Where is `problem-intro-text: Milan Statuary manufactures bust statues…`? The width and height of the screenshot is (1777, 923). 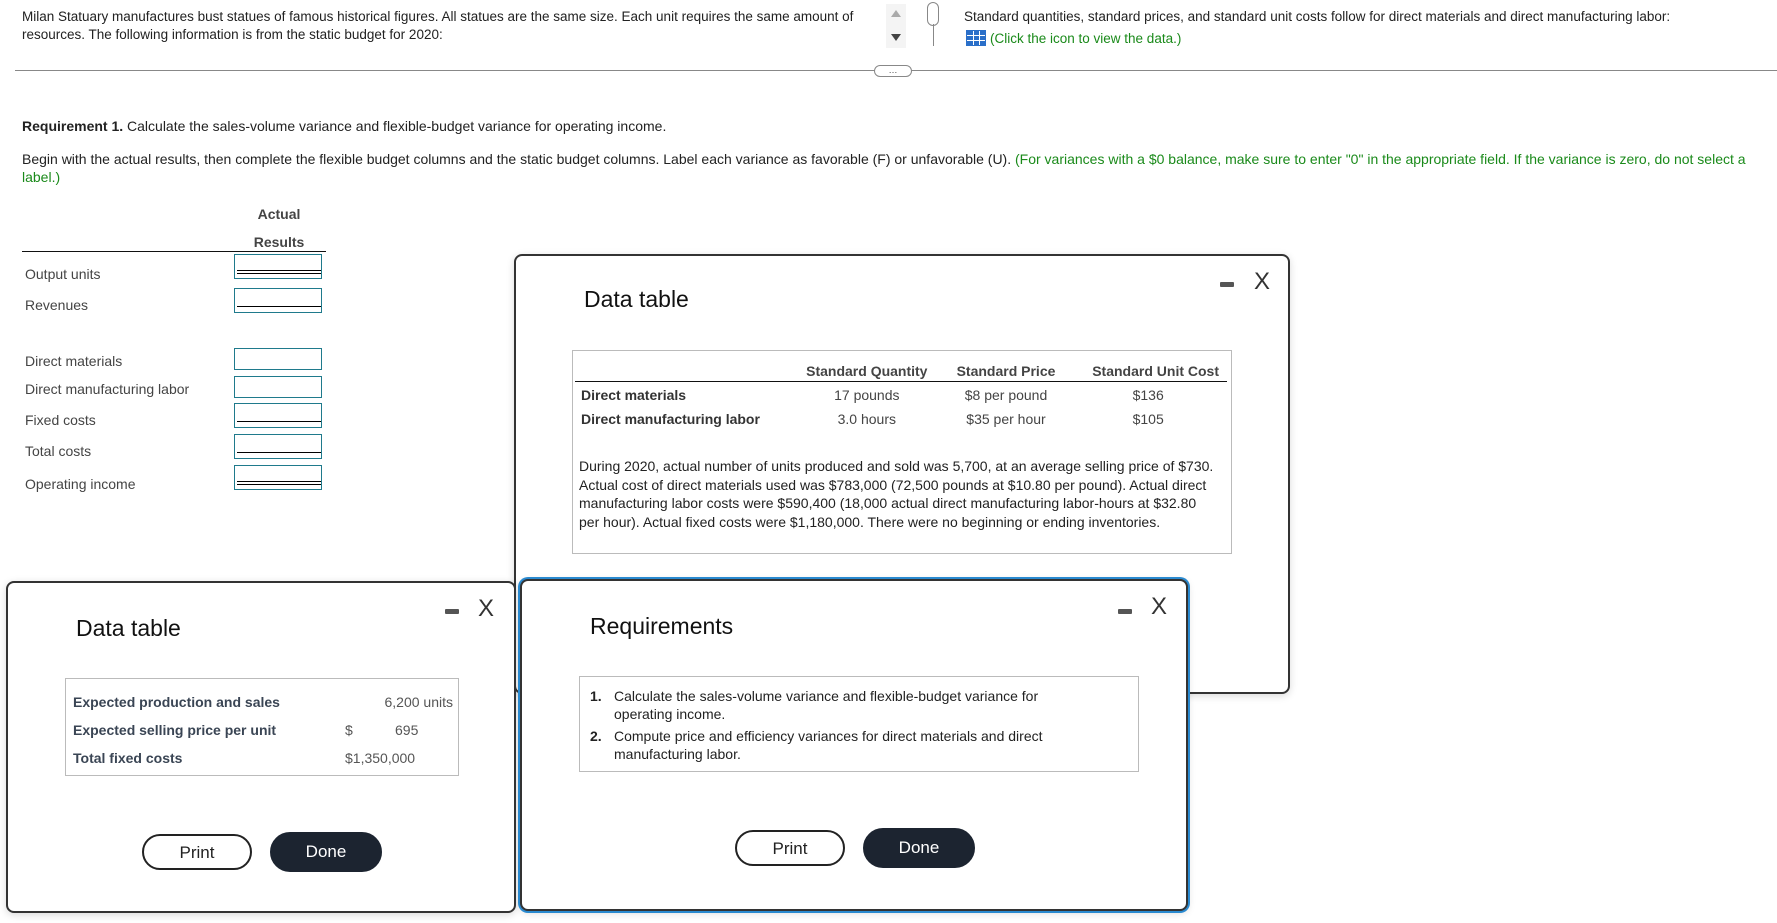 problem-intro-text: Milan Statuary manufactures bust statues… is located at coordinates (438, 25).